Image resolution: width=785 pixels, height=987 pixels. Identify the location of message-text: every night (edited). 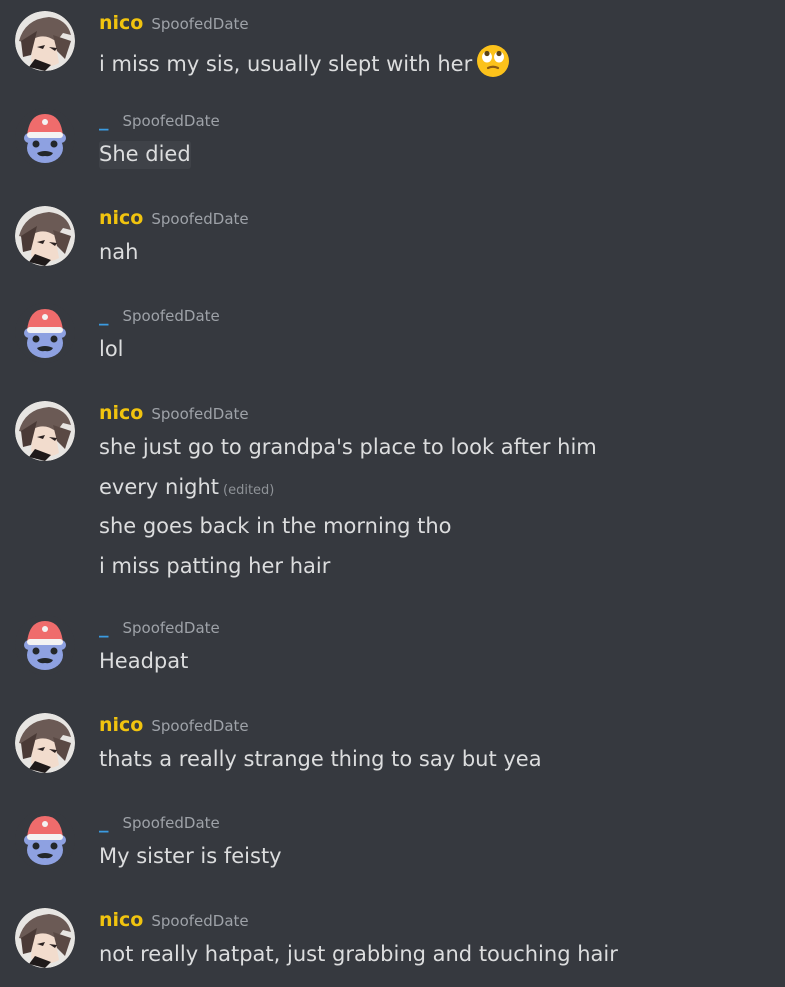
(186, 489).